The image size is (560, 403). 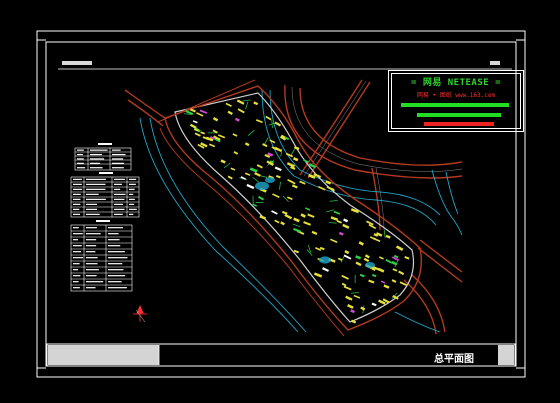 I want to click on watermark-subtitle: 网易 • 图纸 www.163.com, so click(x=456, y=95).